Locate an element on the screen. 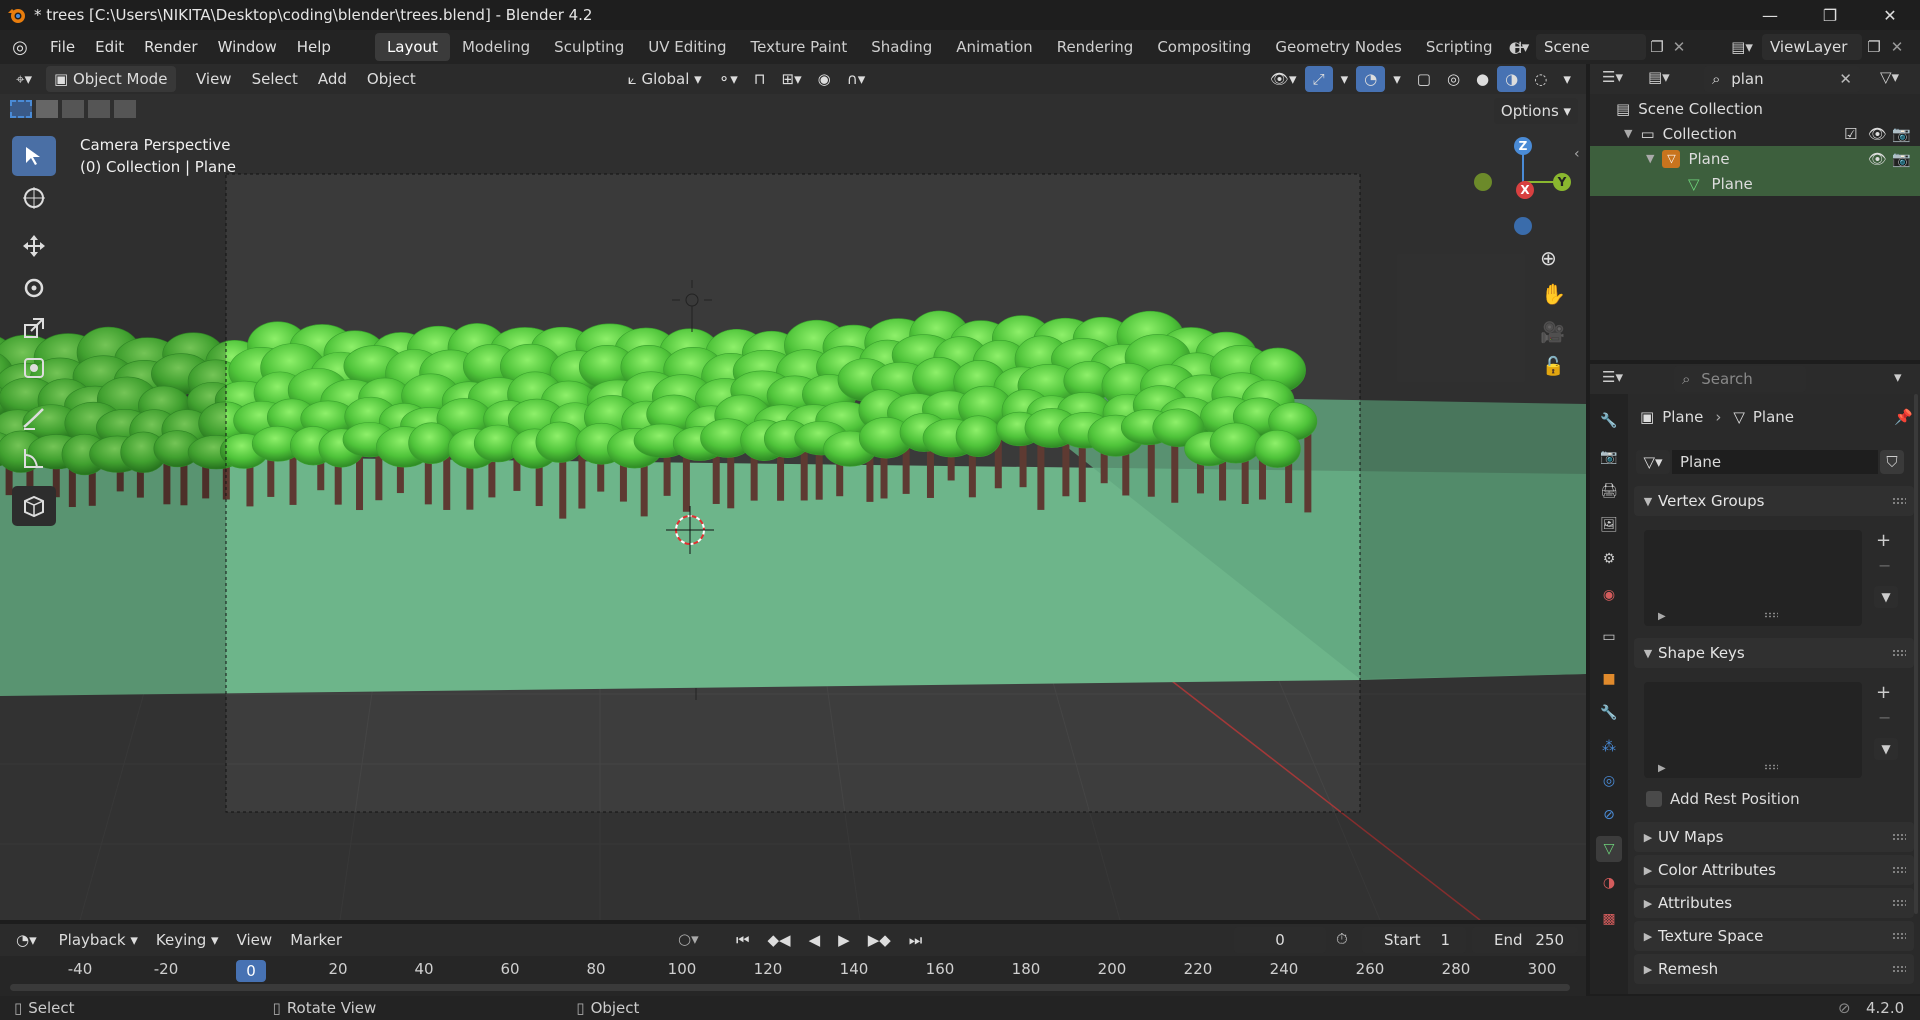  tab-layout: Layout is located at coordinates (412, 47).